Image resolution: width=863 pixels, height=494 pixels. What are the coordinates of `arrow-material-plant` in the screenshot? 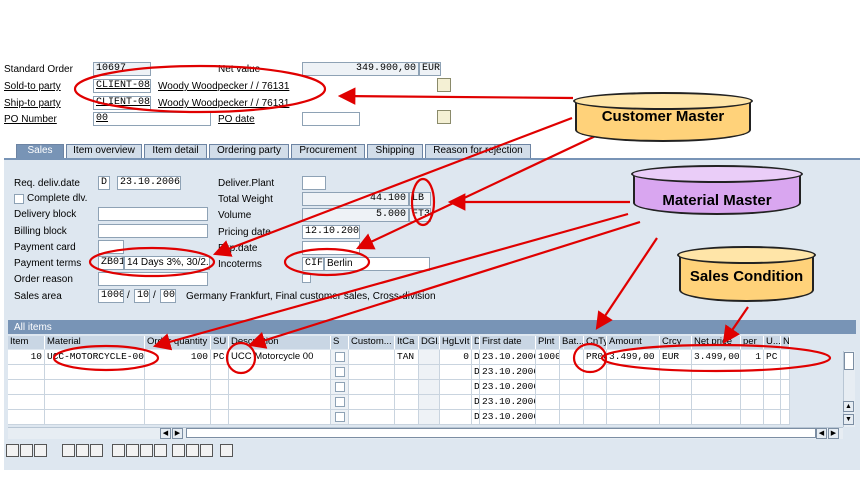 It's located at (626, 283).